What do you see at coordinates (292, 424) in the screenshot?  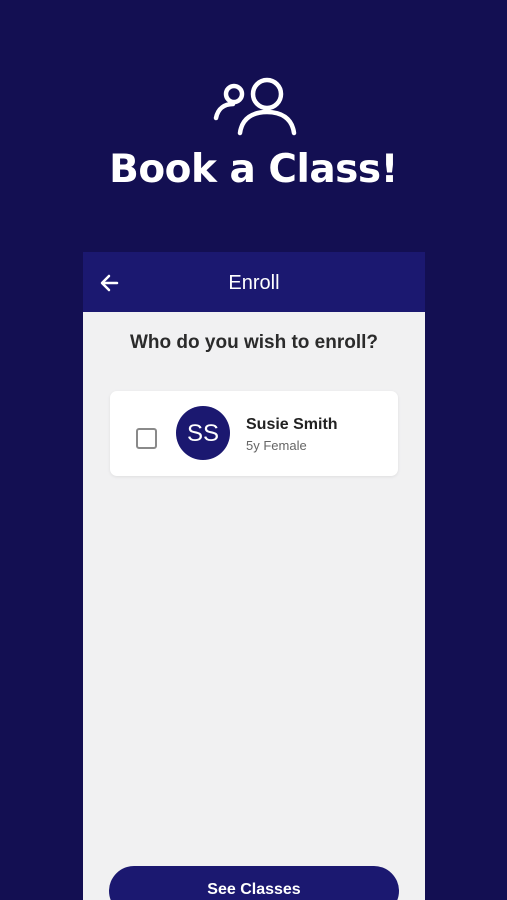 I see `person-name: Susie Smith` at bounding box center [292, 424].